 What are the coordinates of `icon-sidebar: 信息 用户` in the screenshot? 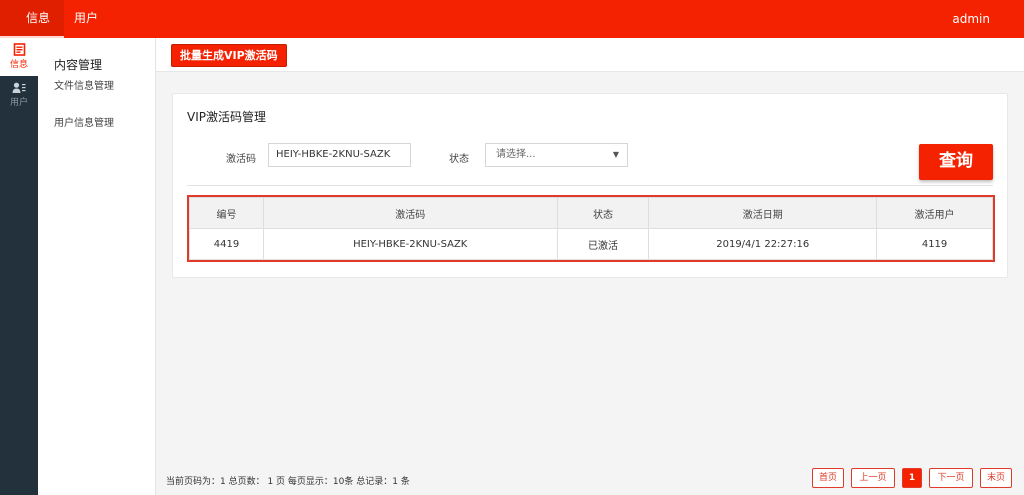 It's located at (19, 266).